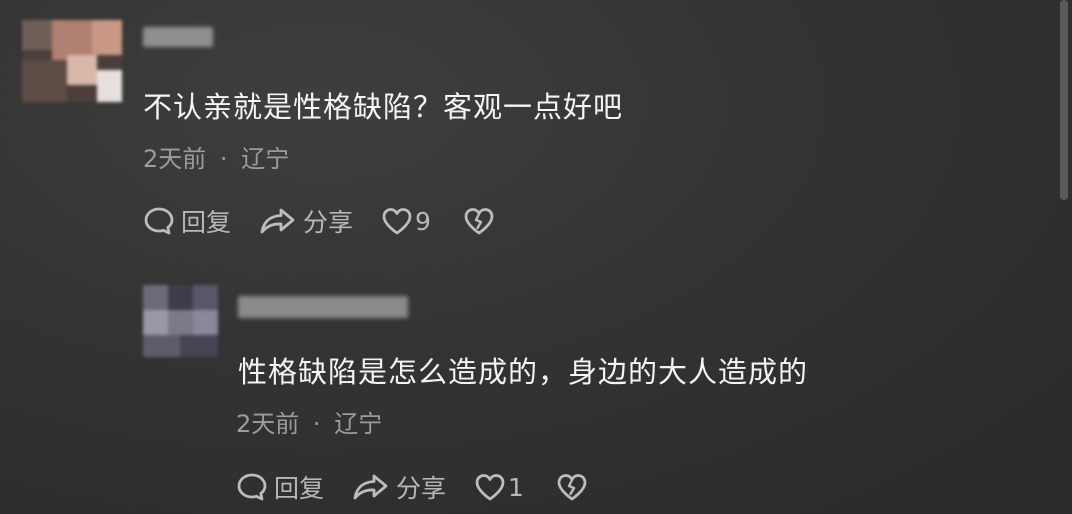 This screenshot has height=514, width=1072. What do you see at coordinates (516, 487) in the screenshot?
I see `like-count: 1` at bounding box center [516, 487].